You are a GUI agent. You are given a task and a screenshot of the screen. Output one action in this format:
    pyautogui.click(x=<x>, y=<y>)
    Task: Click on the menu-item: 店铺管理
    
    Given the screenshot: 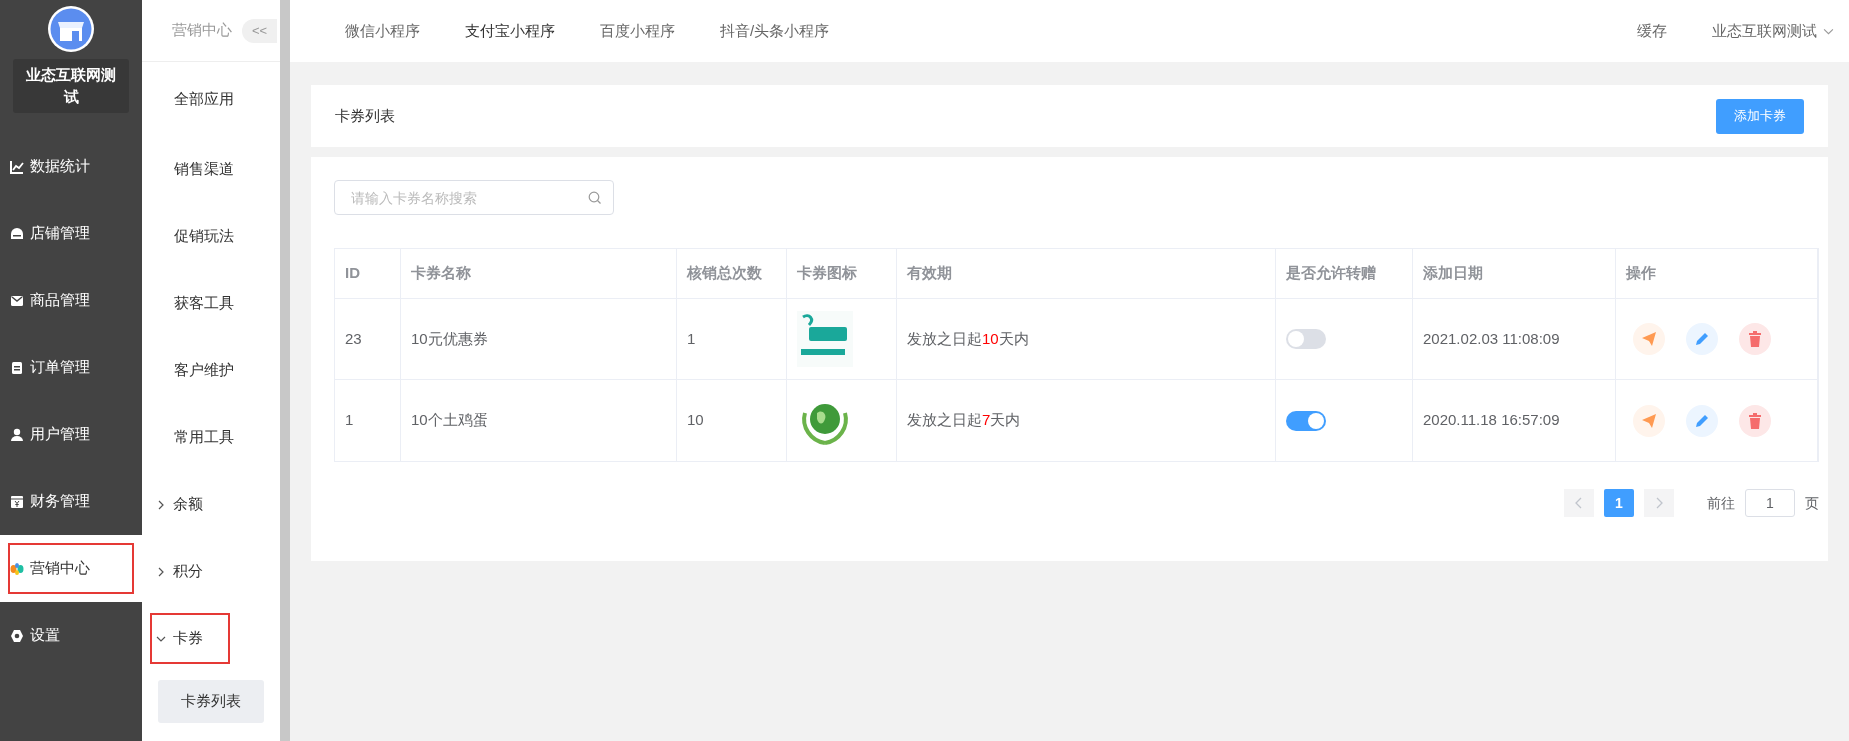 What is the action you would take?
    pyautogui.click(x=71, y=233)
    